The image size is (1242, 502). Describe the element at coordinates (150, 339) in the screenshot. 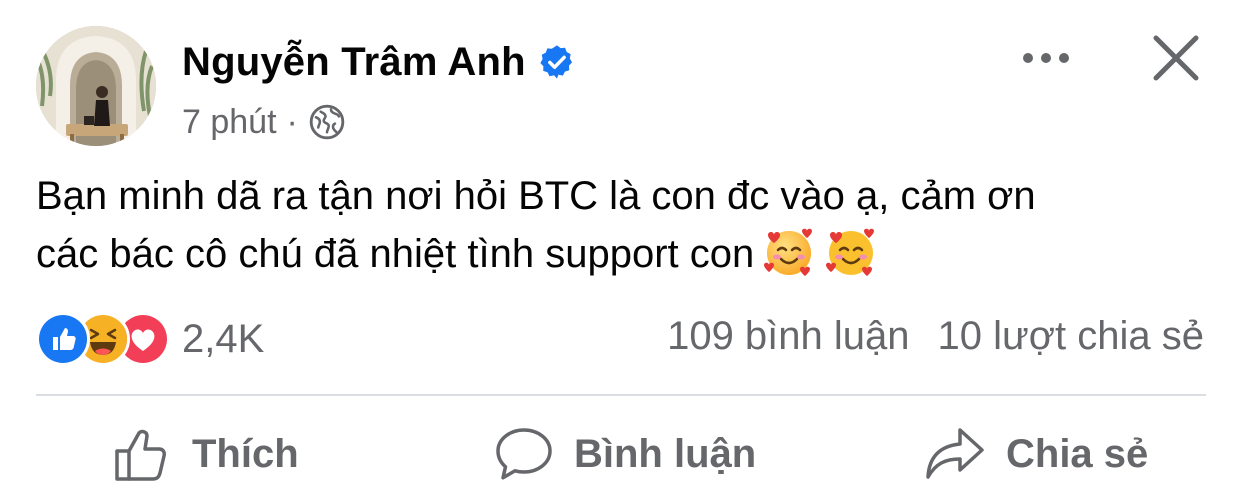

I see `reactions-summary: 2,4K` at that location.